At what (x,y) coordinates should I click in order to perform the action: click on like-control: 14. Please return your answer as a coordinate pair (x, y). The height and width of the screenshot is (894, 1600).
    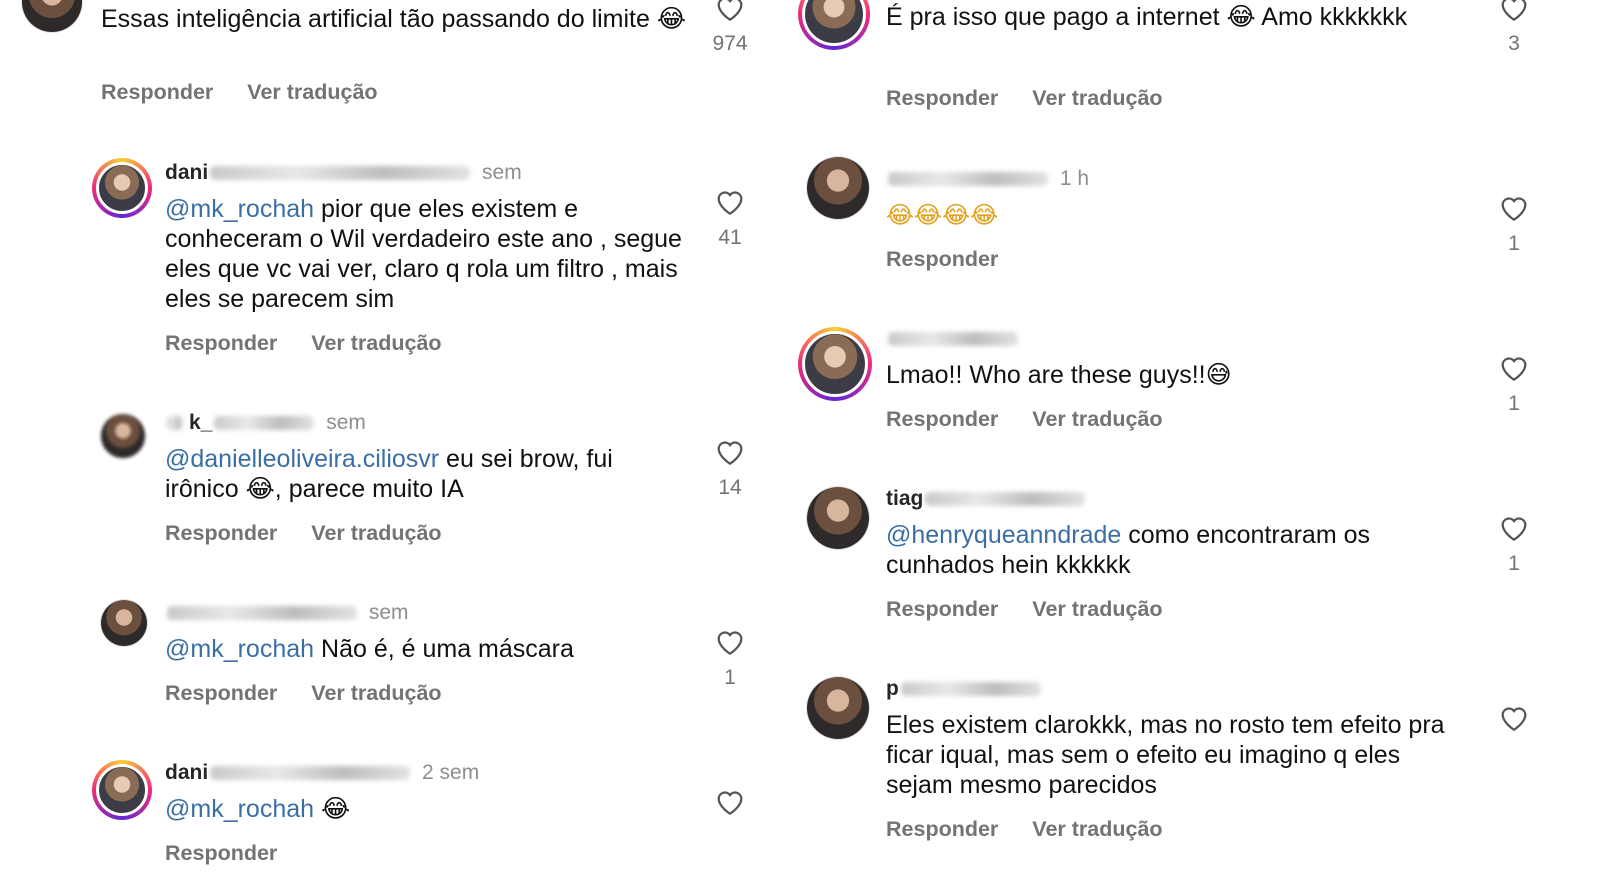
    Looking at the image, I should click on (730, 468).